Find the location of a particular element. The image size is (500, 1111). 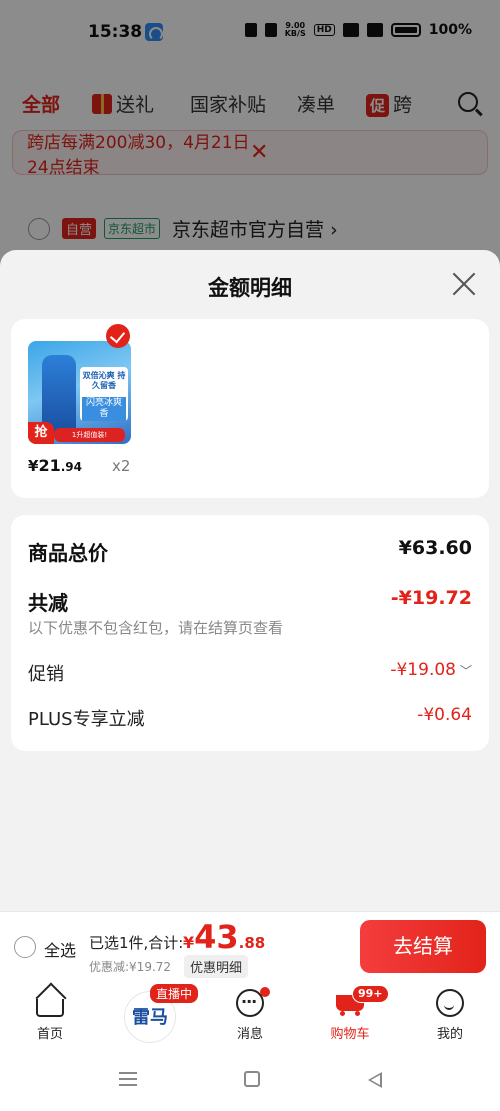

plus-value: -¥0.64 is located at coordinates (444, 715).